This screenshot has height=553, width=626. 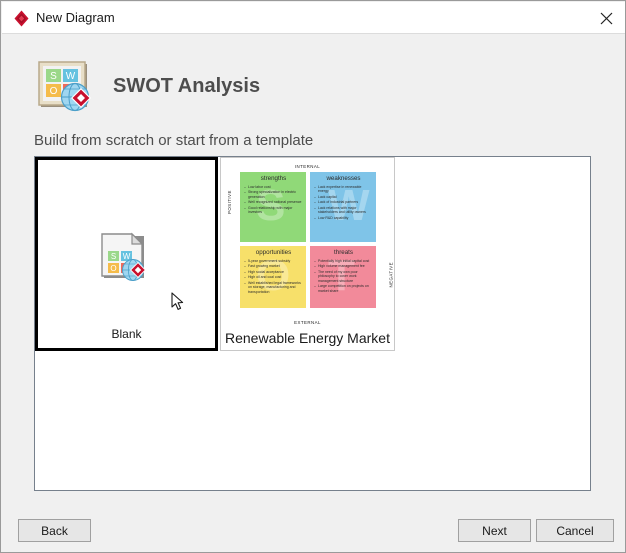 I want to click on back-button: Back, so click(x=54, y=530).